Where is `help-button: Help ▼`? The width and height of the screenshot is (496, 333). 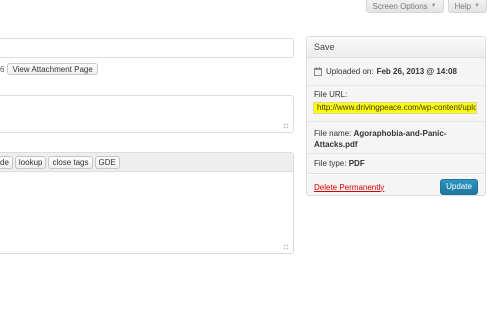 help-button: Help ▼ is located at coordinates (467, 6).